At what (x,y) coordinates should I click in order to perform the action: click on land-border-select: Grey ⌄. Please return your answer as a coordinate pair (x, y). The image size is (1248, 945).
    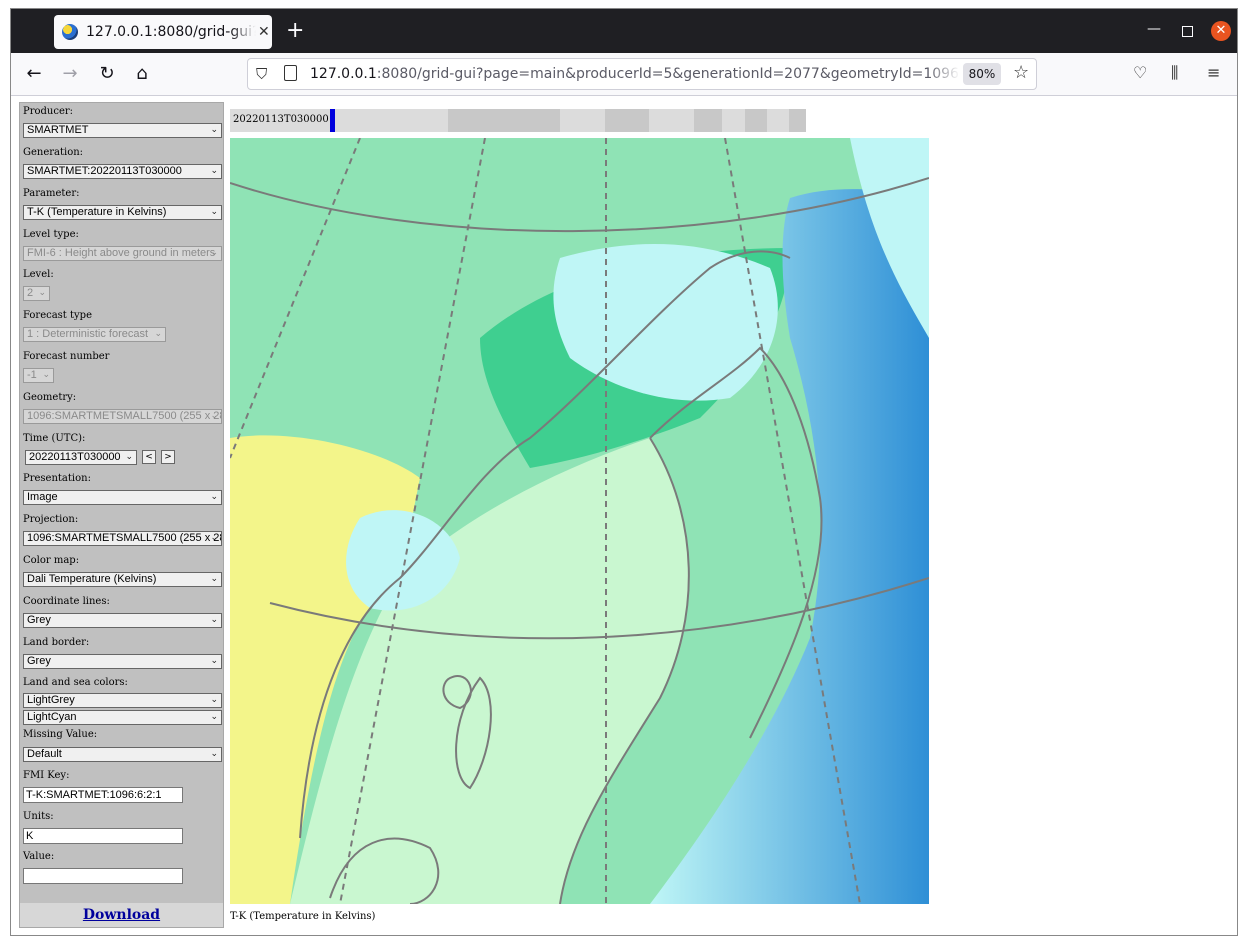
    Looking at the image, I should click on (122, 661).